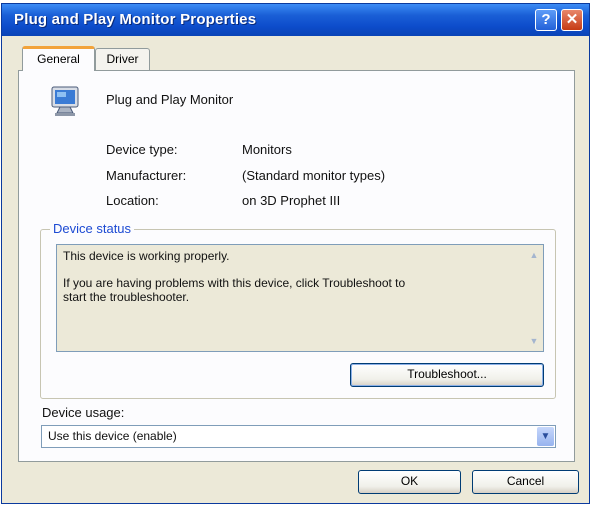 The height and width of the screenshot is (507, 593). What do you see at coordinates (65, 101) in the screenshot?
I see `monitor-icon` at bounding box center [65, 101].